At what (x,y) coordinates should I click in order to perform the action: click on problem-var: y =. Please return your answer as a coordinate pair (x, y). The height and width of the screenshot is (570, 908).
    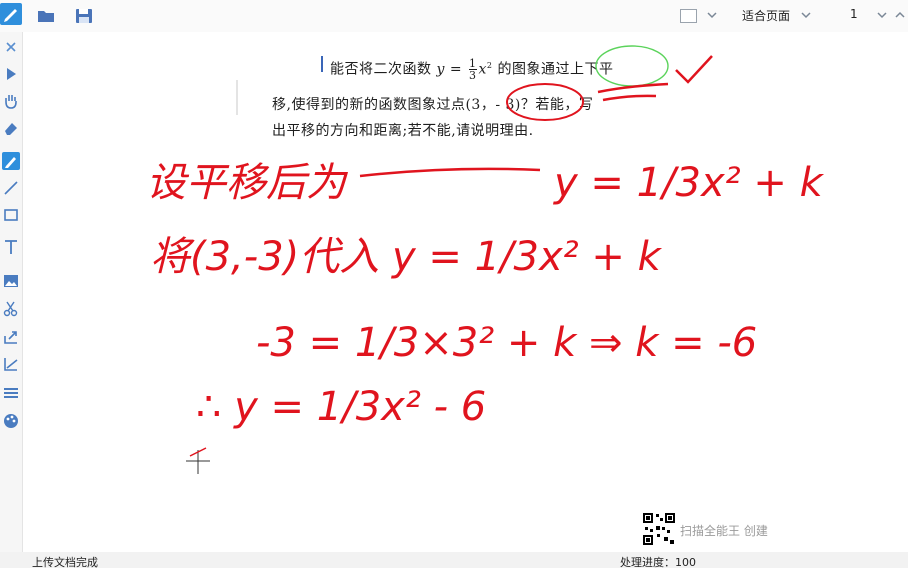
    Looking at the image, I should click on (449, 69).